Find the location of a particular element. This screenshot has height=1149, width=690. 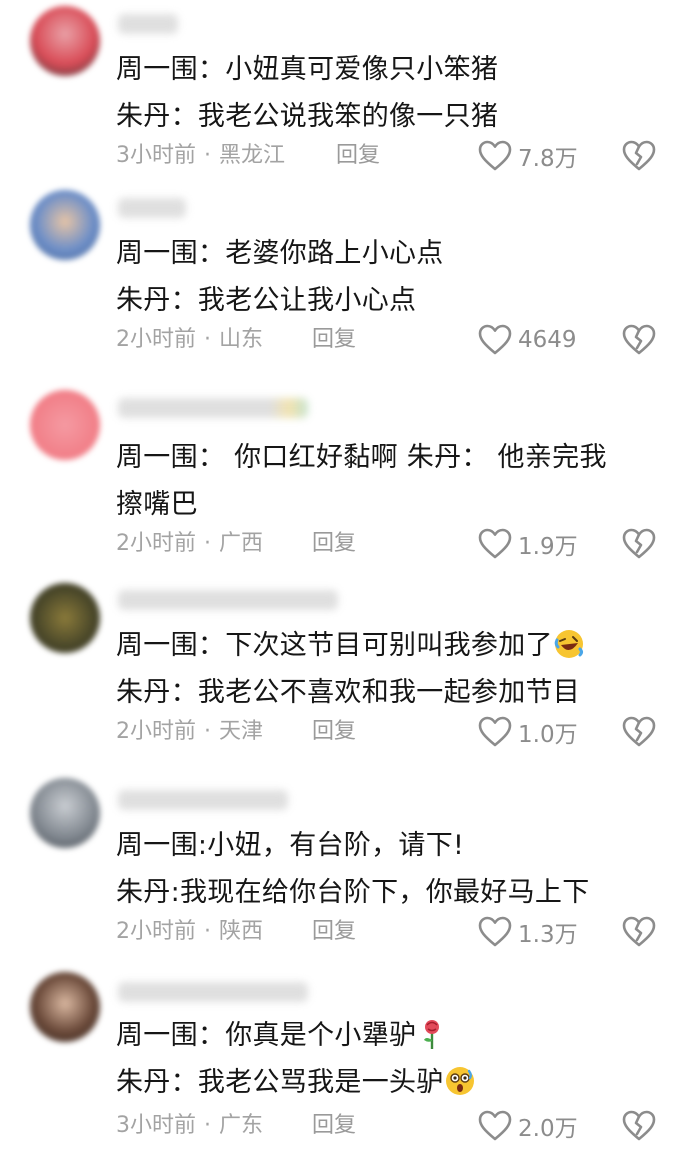

rose-icon is located at coordinates (432, 1034).